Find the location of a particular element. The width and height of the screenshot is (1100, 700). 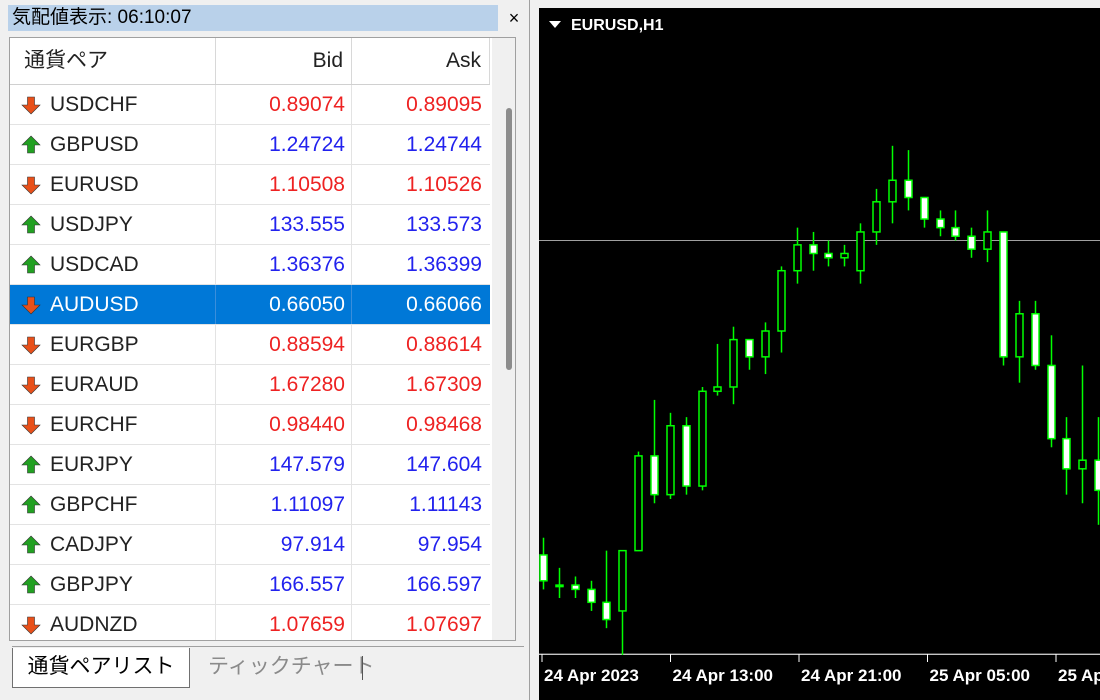

market-watch-tabs: 通貨ペアリスト ティックチャート is located at coordinates (265, 673).